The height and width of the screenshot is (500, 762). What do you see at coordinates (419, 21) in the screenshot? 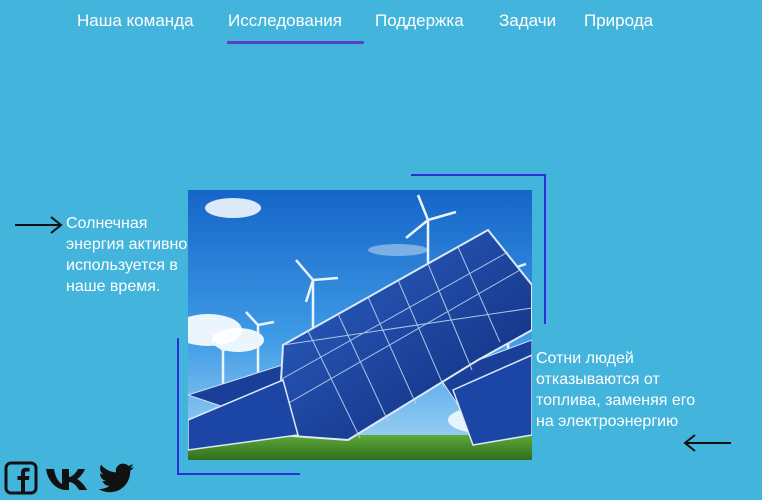
I see `nav-item-support: Поддержка` at bounding box center [419, 21].